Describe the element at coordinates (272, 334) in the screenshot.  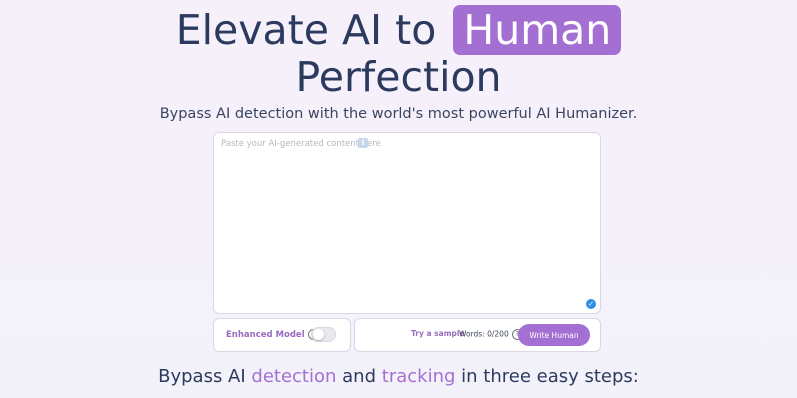
I see `enhanced-model-label: Enhanced Model?` at that location.